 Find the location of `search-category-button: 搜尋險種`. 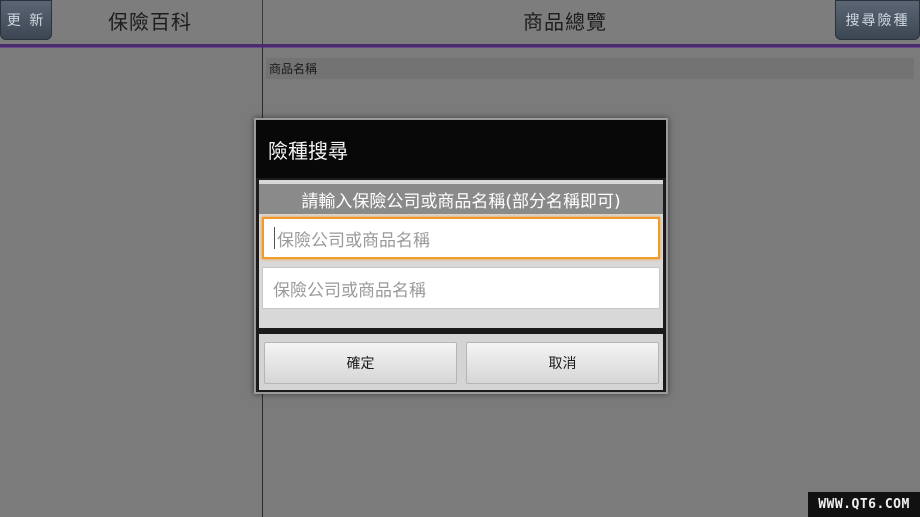

search-category-button: 搜尋險種 is located at coordinates (877, 20).